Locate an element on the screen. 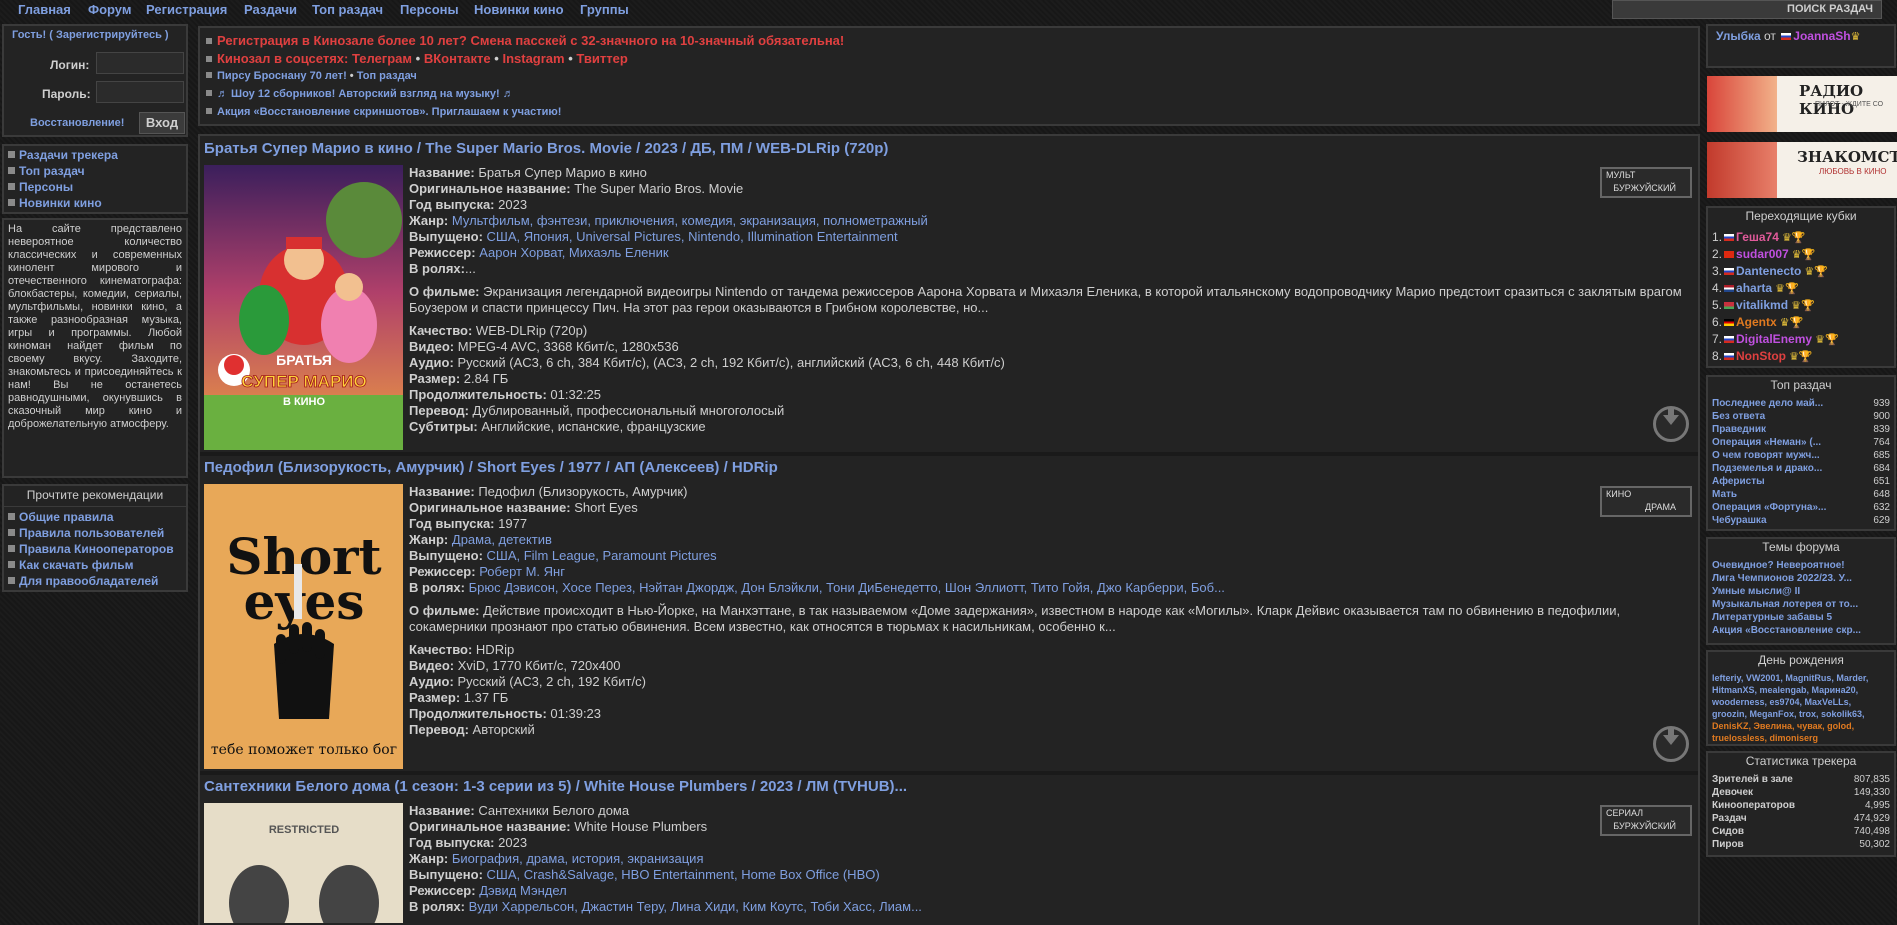 The image size is (1897, 925). login-button: Вход is located at coordinates (162, 123).